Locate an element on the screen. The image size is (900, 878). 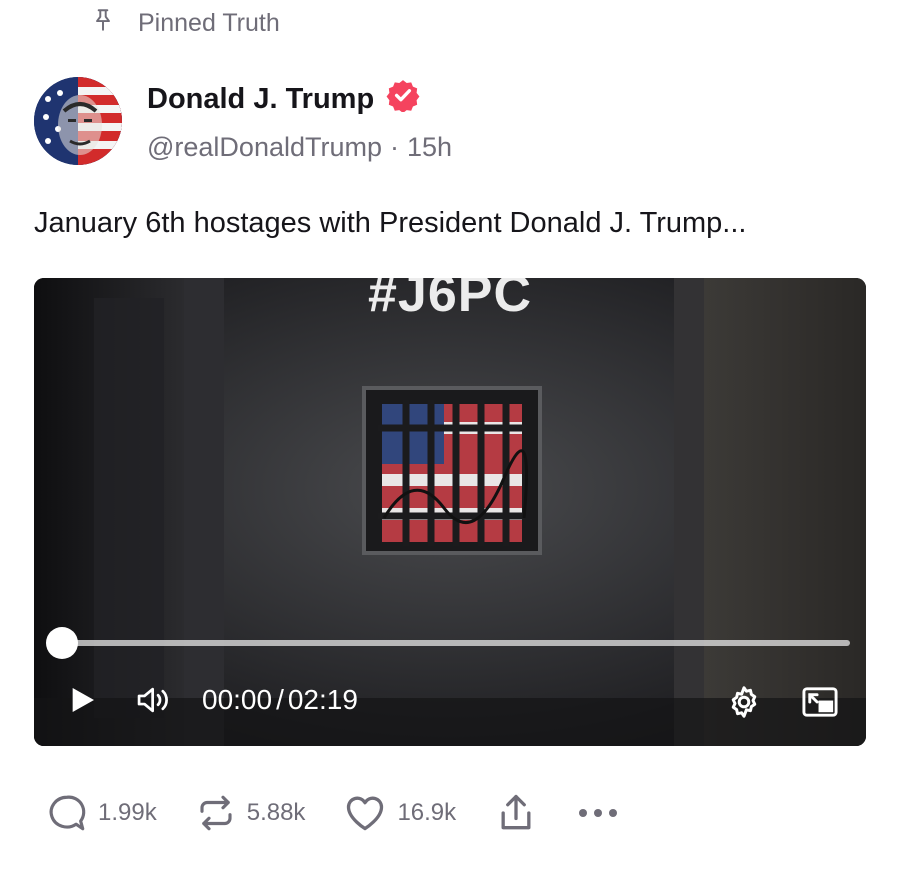
settings-gear-icon is located at coordinates (744, 702).